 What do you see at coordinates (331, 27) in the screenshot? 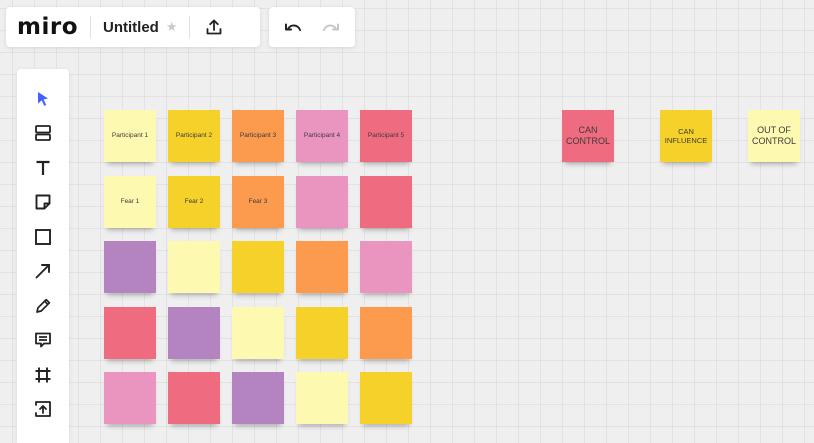
I see `redo-icon` at bounding box center [331, 27].